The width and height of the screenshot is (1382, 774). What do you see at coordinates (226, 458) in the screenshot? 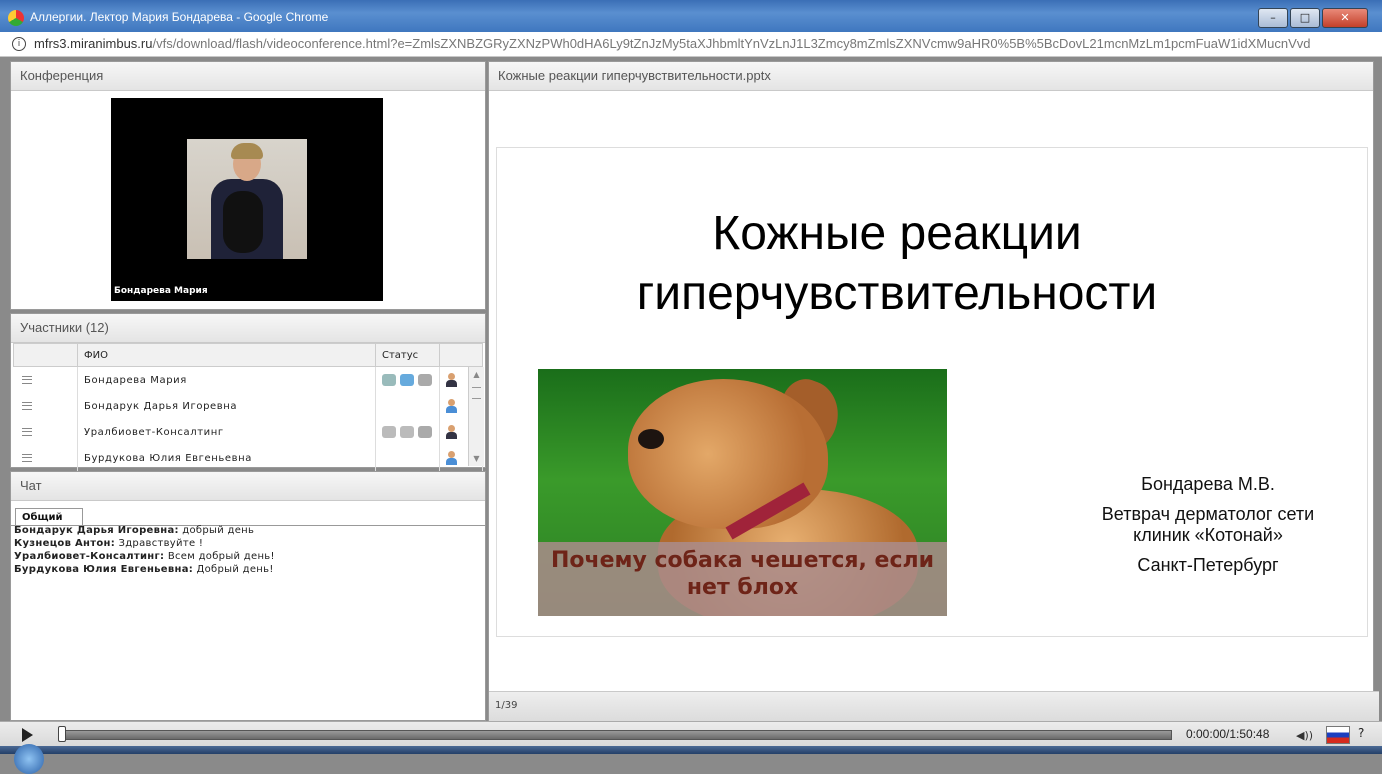
I see `participant-name: Бурдукова Юлия Евгеньевна` at bounding box center [226, 458].